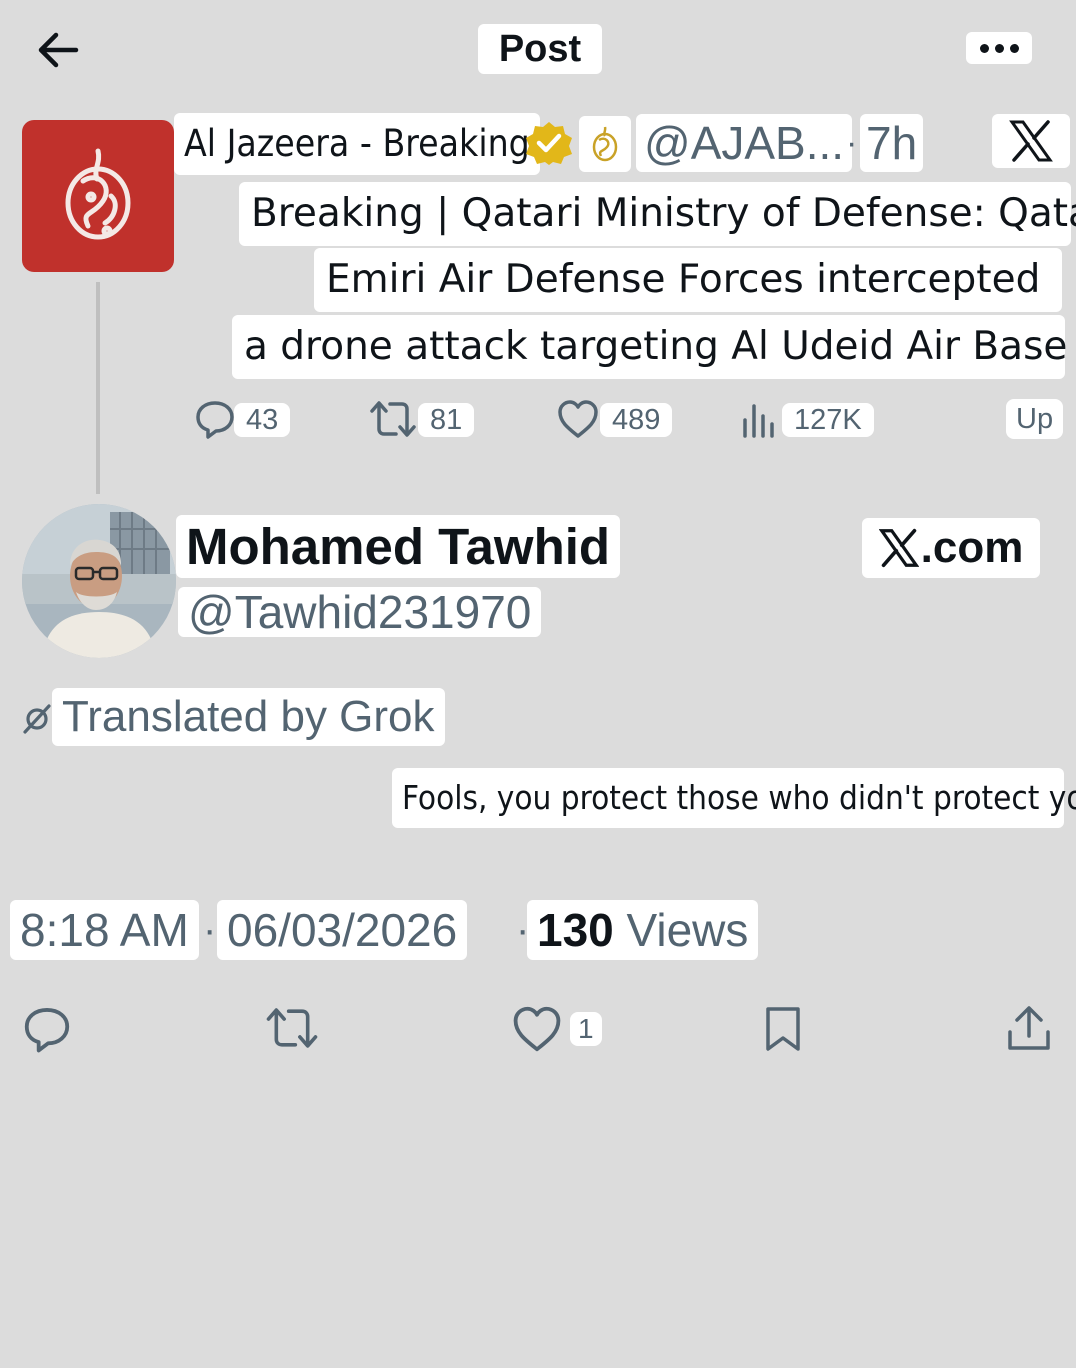  Describe the element at coordinates (98, 388) in the screenshot. I see `thread-connector-line` at that location.